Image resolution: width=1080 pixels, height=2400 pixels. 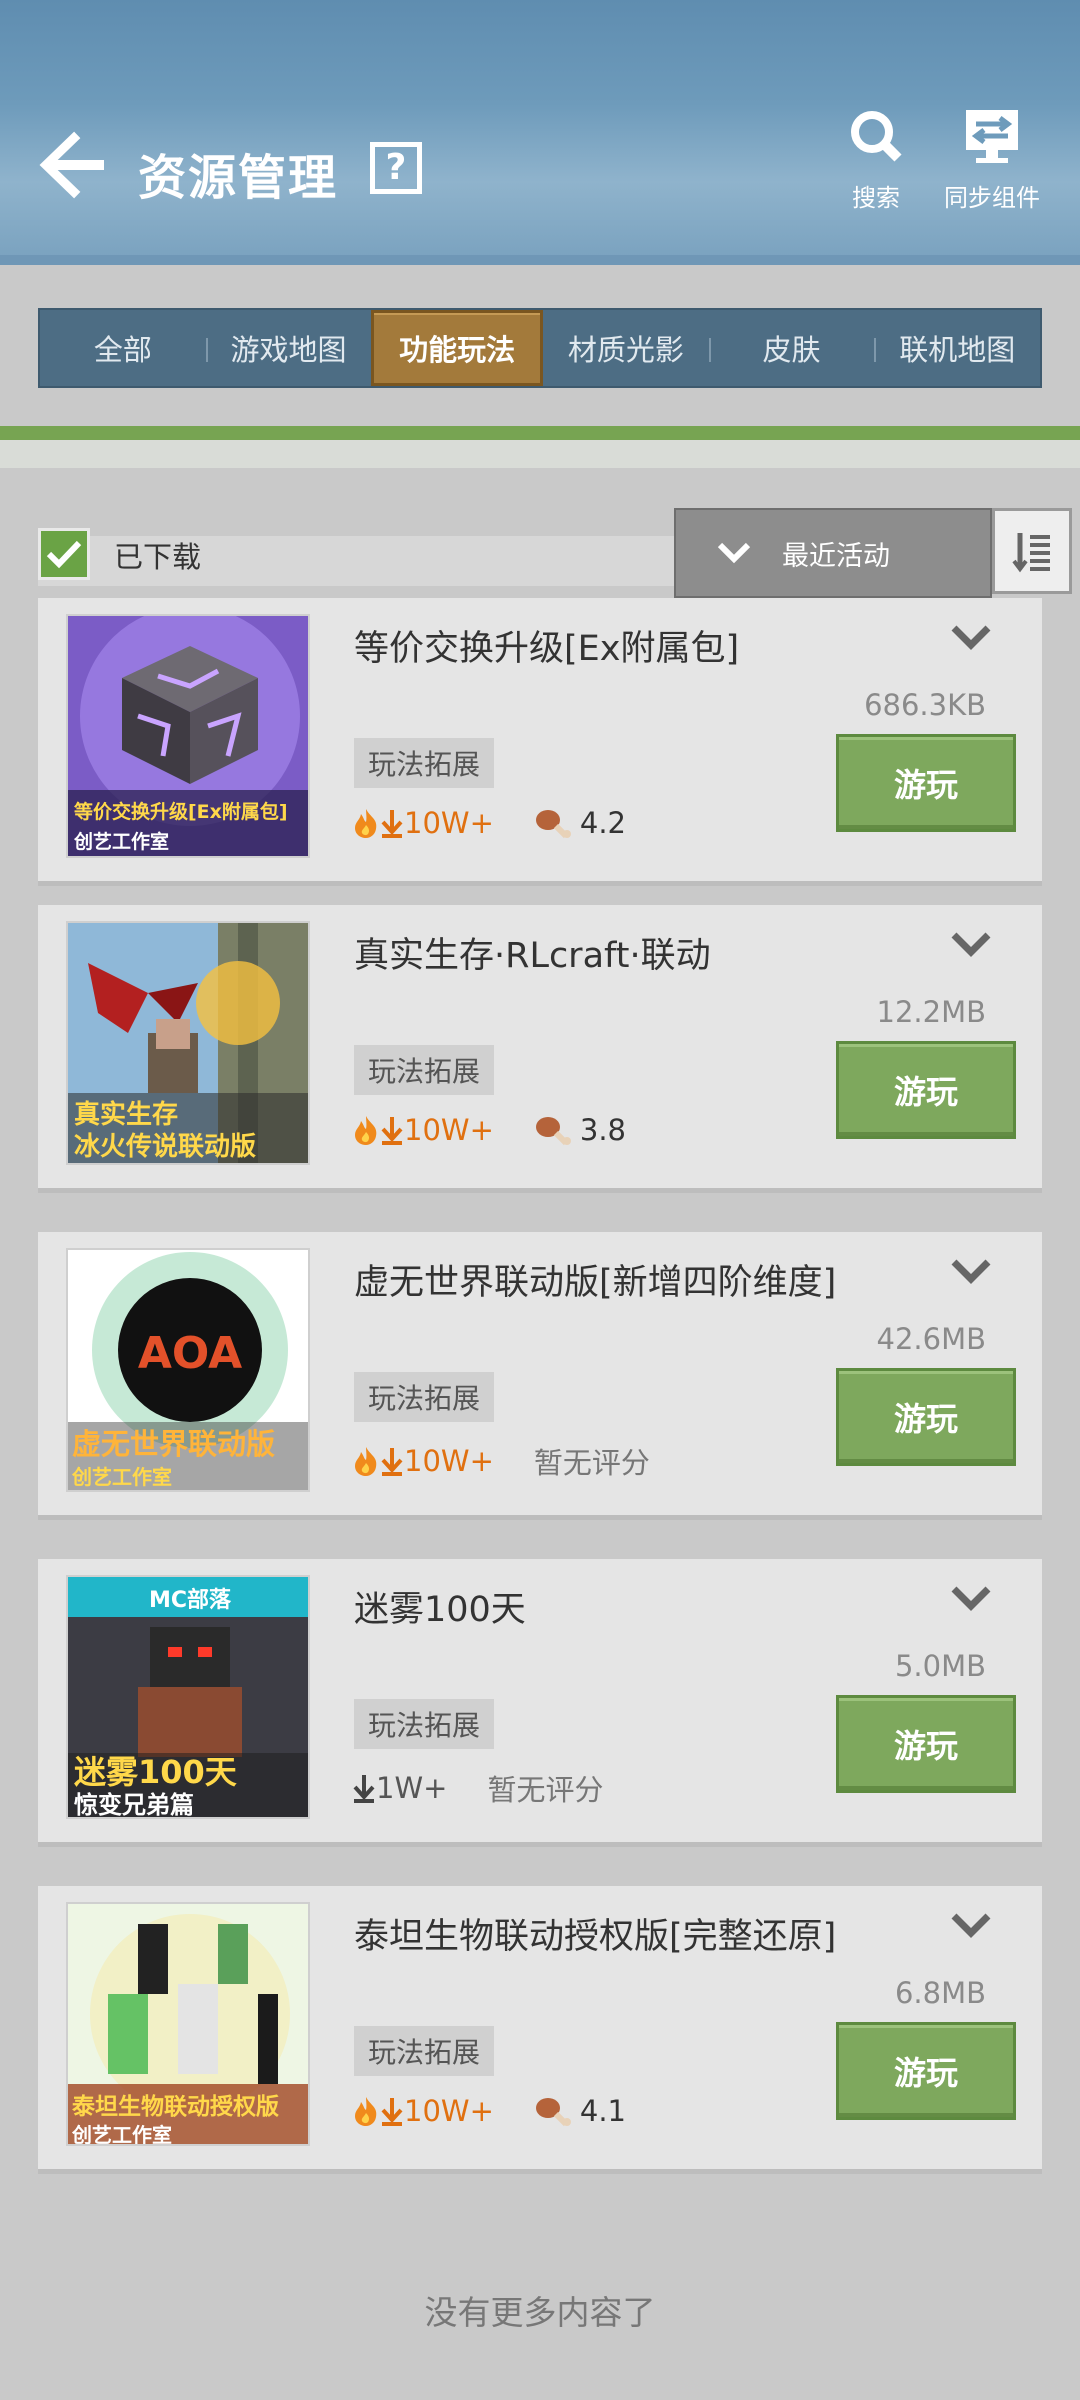 I want to click on thumb-title-text: 迷雾100天, so click(x=155, y=1772).